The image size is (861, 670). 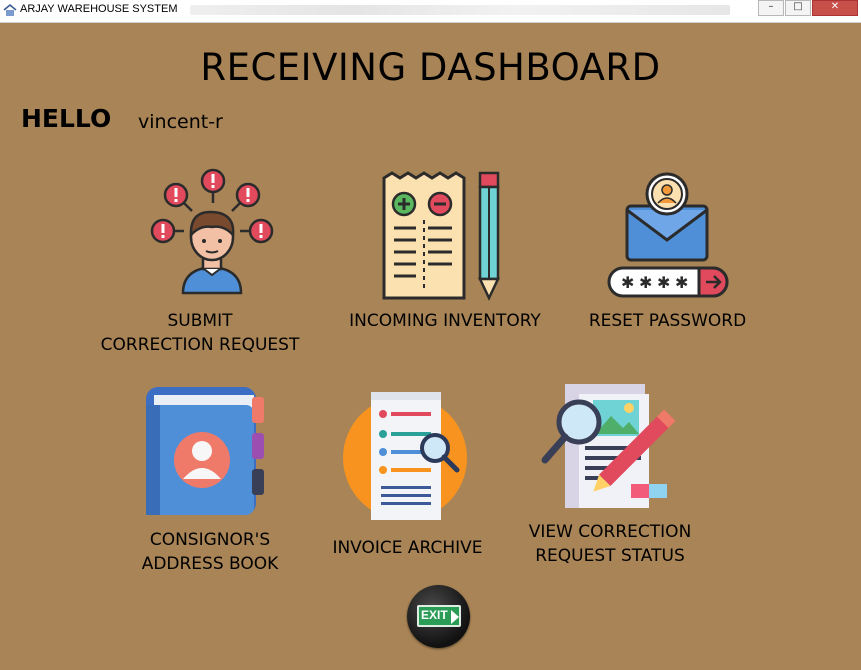 I want to click on app-icon, so click(x=10, y=9).